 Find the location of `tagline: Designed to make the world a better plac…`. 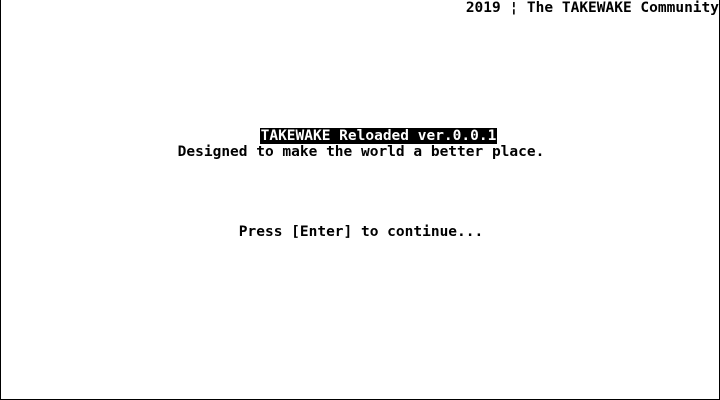

tagline: Designed to make the world a better plac… is located at coordinates (361, 152).